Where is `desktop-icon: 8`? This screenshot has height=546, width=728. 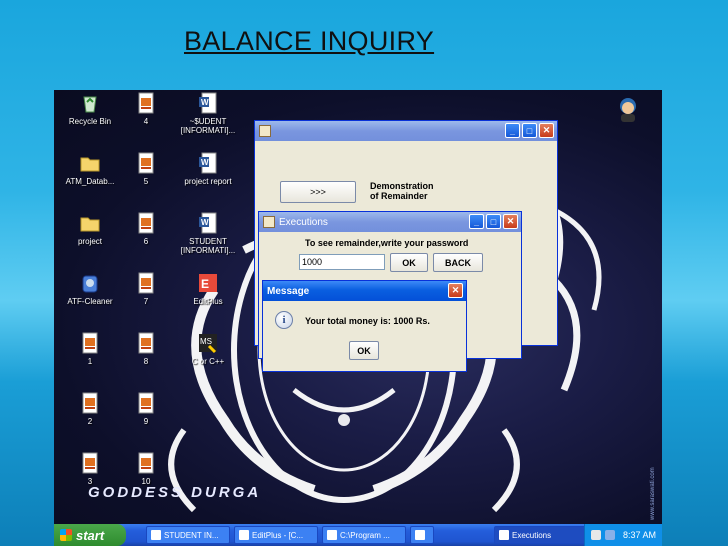 desktop-icon: 8 is located at coordinates (146, 349).